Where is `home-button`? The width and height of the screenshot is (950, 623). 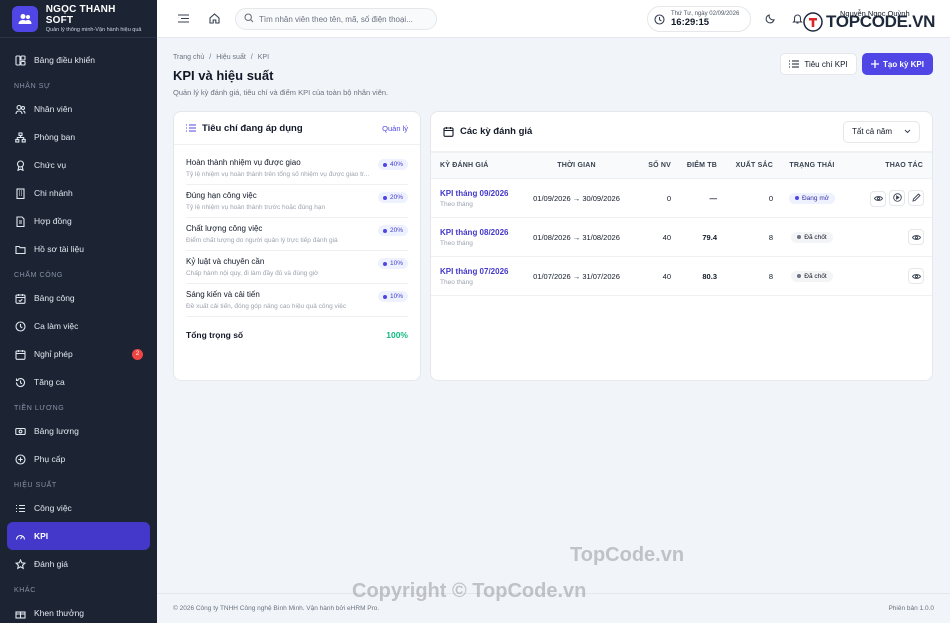 home-button is located at coordinates (214, 19).